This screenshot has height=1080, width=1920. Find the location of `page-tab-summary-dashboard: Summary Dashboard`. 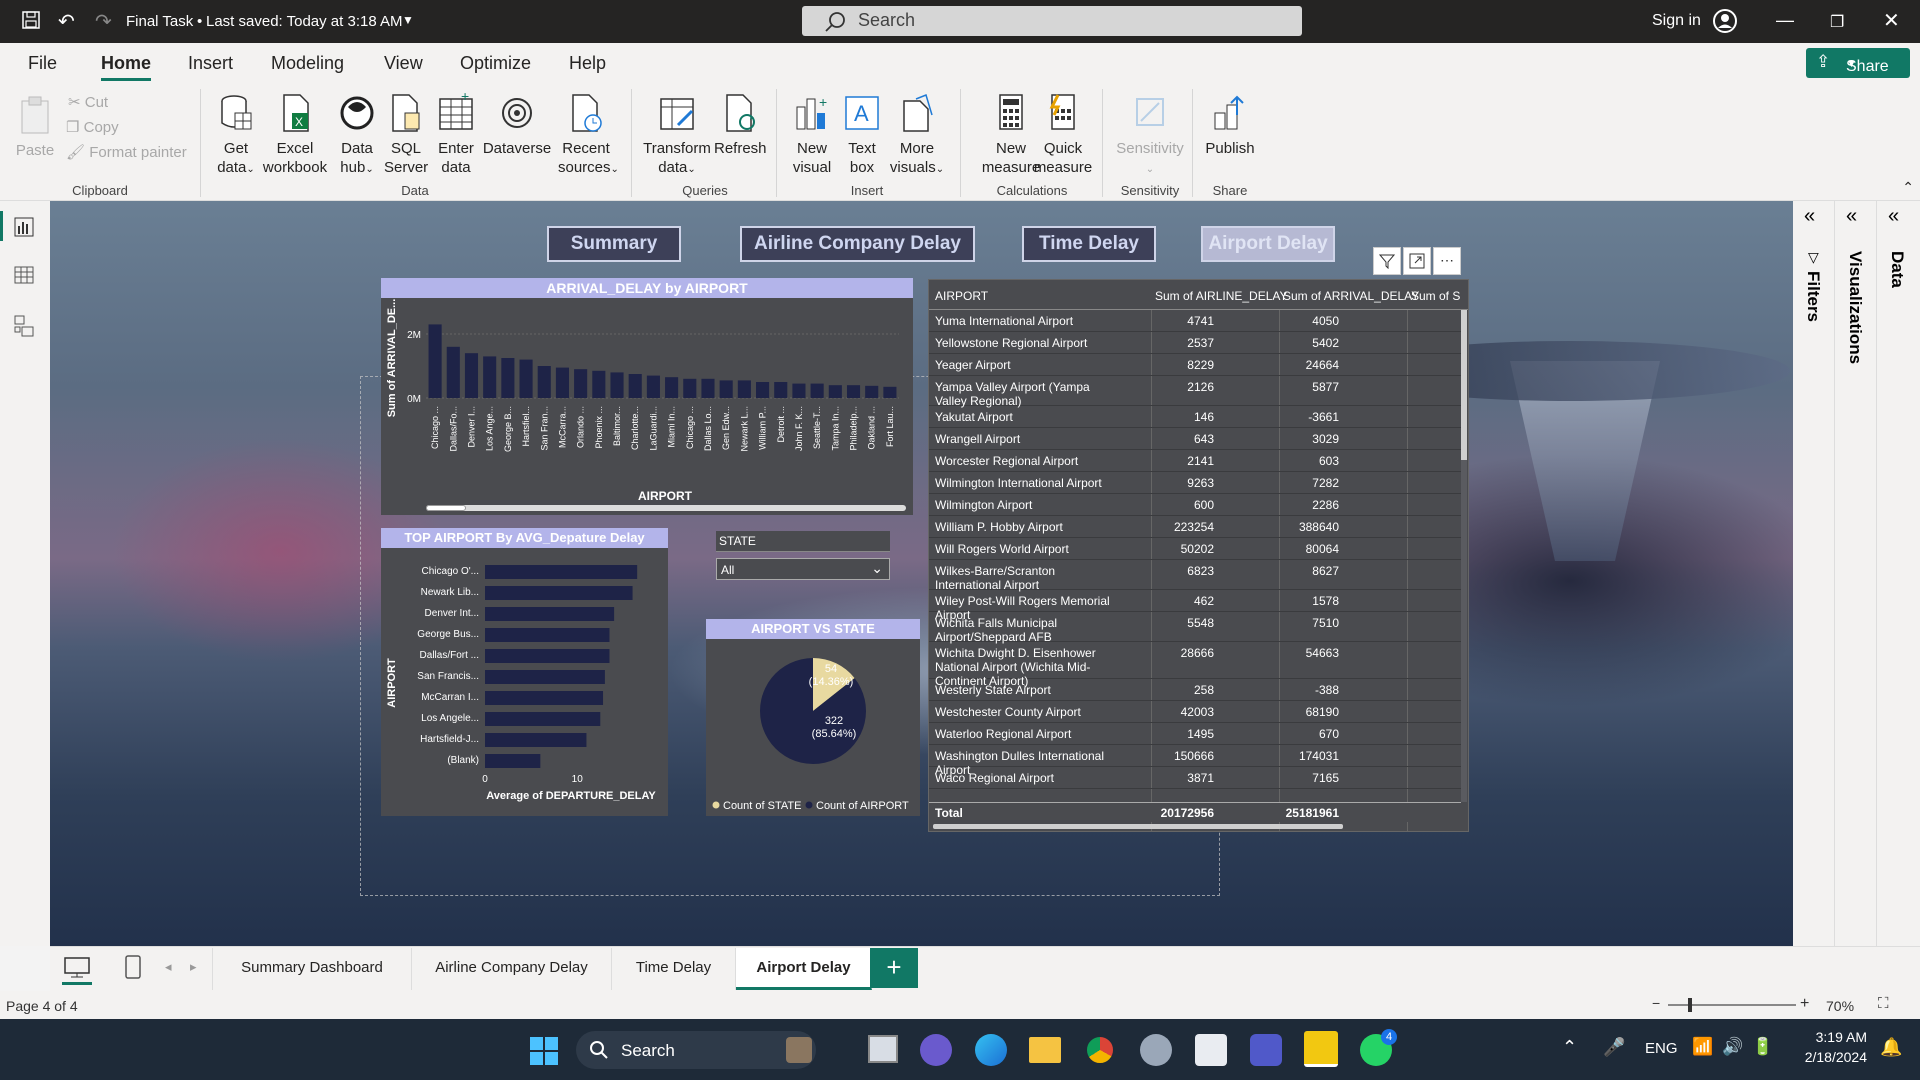

page-tab-summary-dashboard: Summary Dashboard is located at coordinates (312, 969).